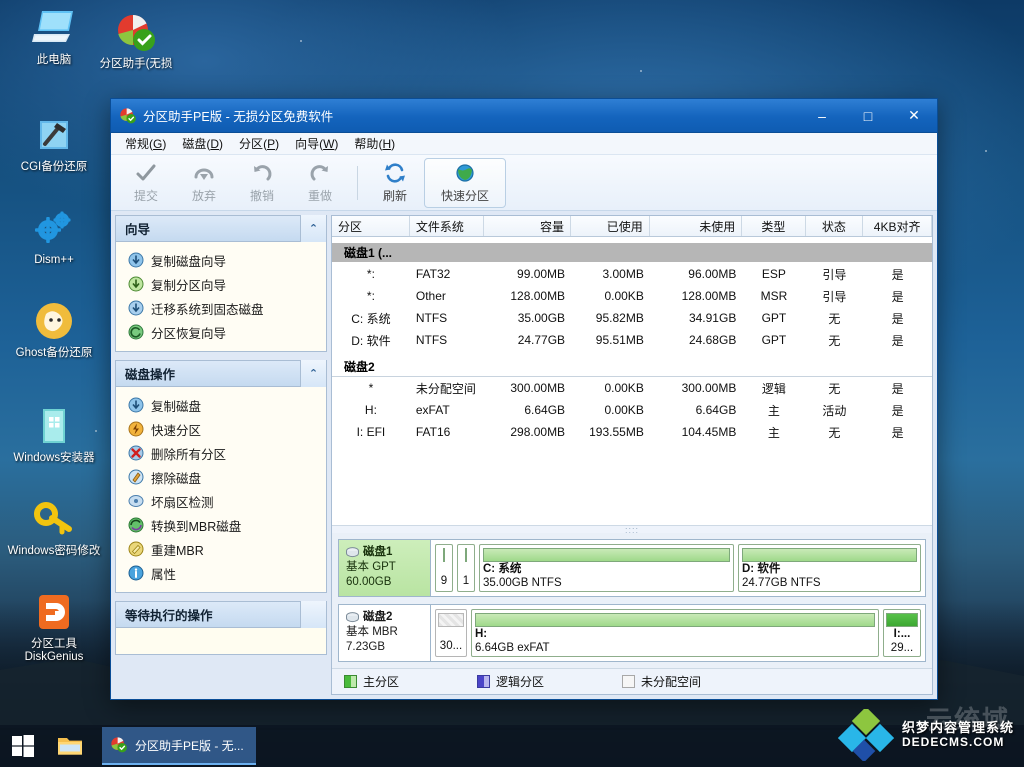  Describe the element at coordinates (868, 116) in the screenshot. I see `maximize-button: □` at that location.